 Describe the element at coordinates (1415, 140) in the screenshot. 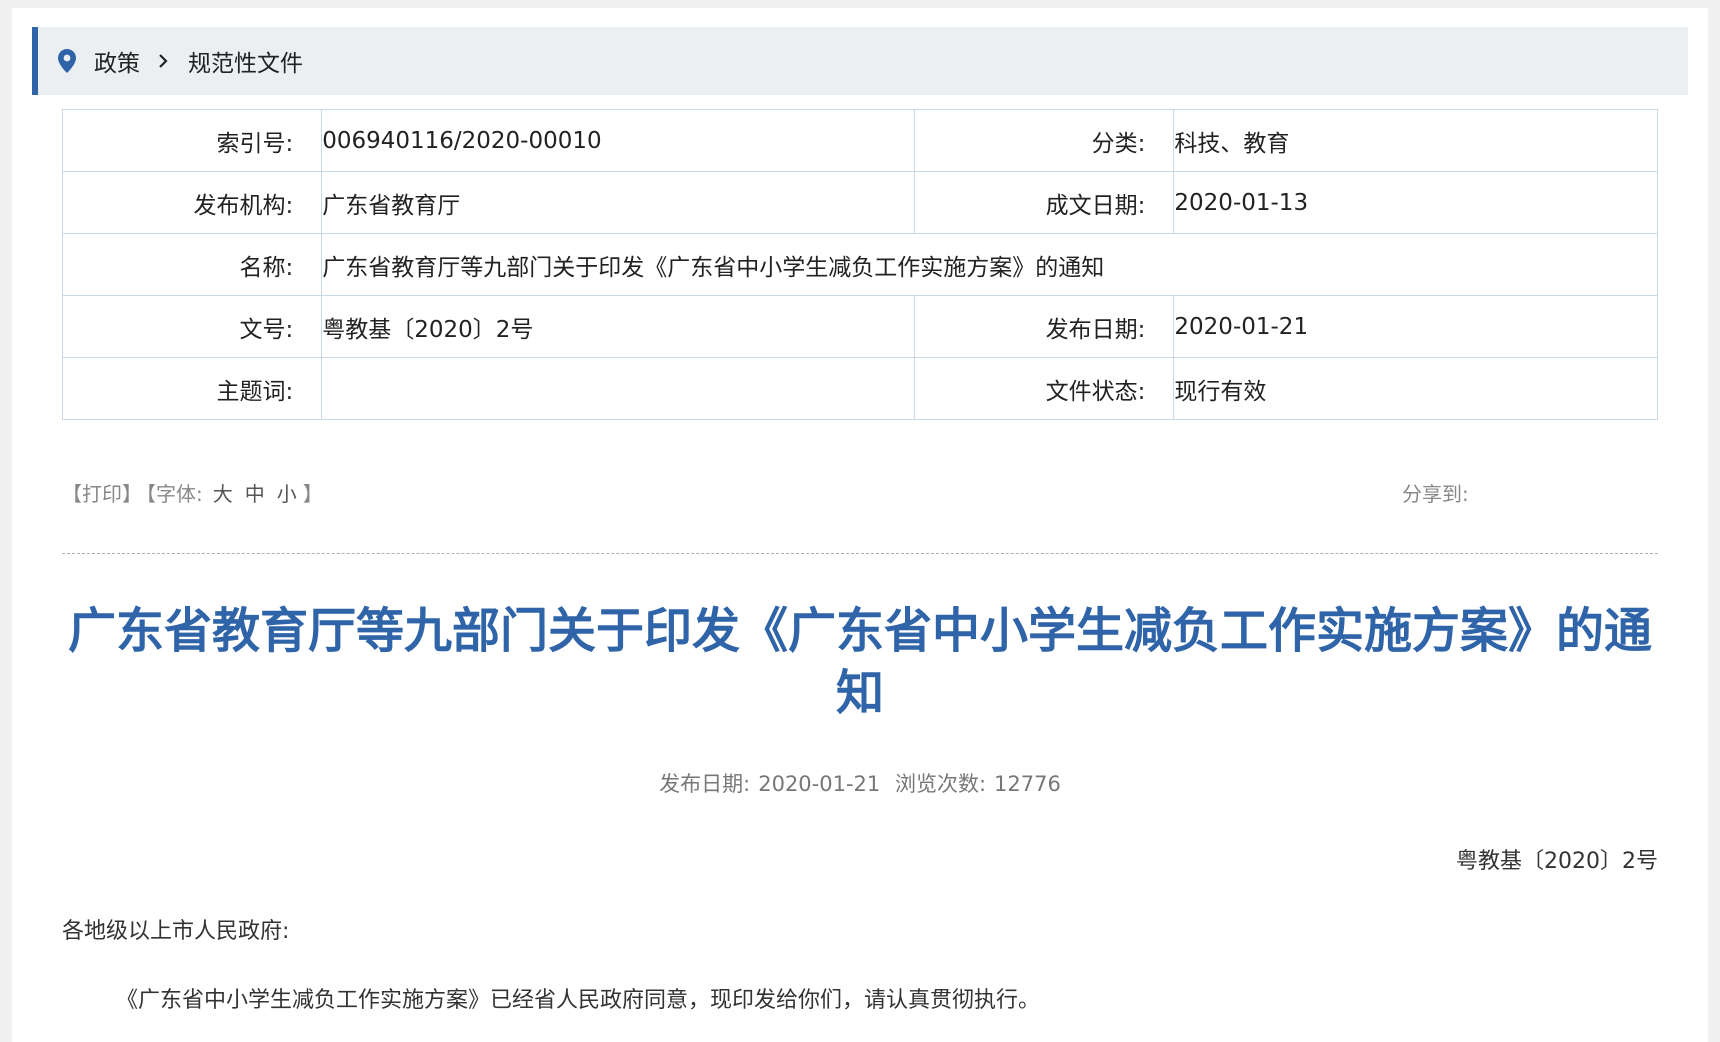

I see `category-value: 科技、教育` at that location.